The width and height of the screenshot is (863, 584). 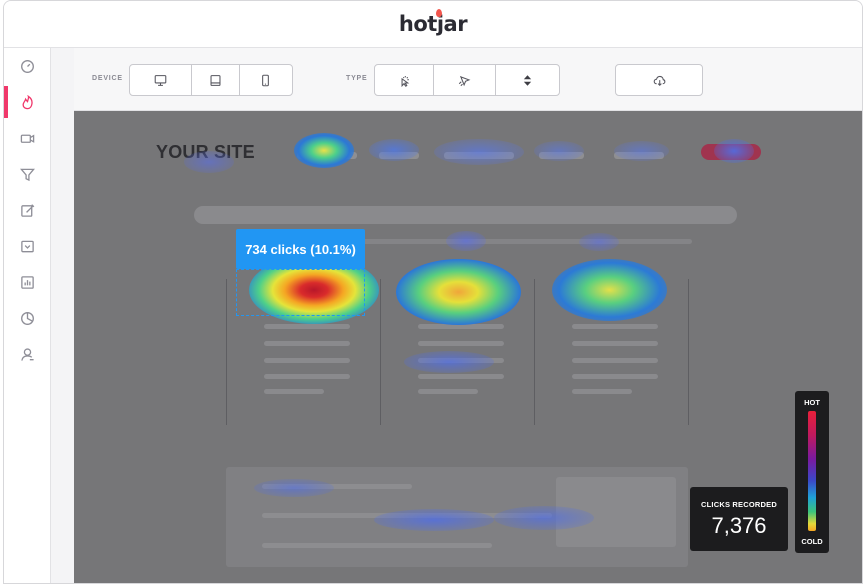 I want to click on sidebar-item-dashboard, so click(x=27, y=66).